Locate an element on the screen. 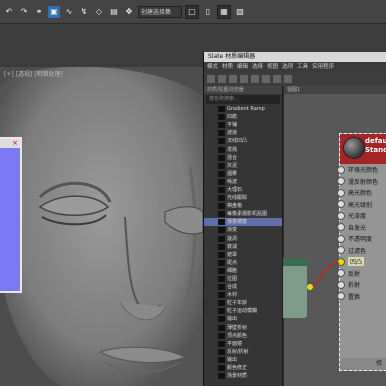  menu-item: 实用程序 is located at coordinates (323, 67).